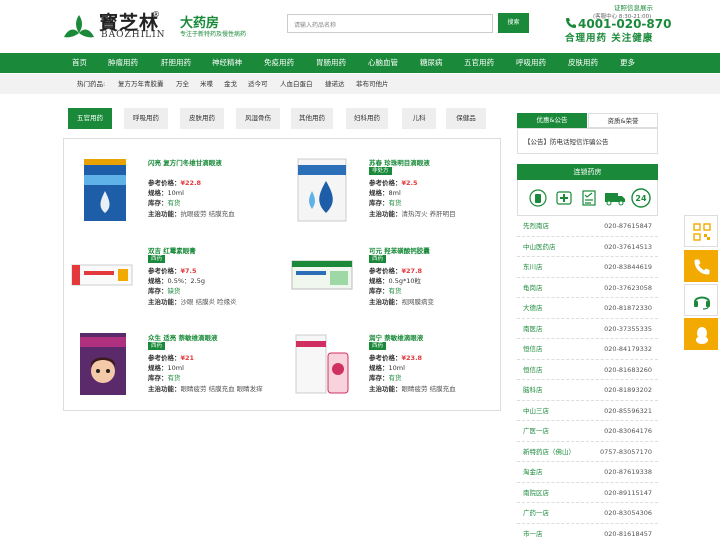 The width and height of the screenshot is (720, 544). What do you see at coordinates (587, 308) in the screenshot?
I see `store-row: 大德店020-81872330` at bounding box center [587, 308].